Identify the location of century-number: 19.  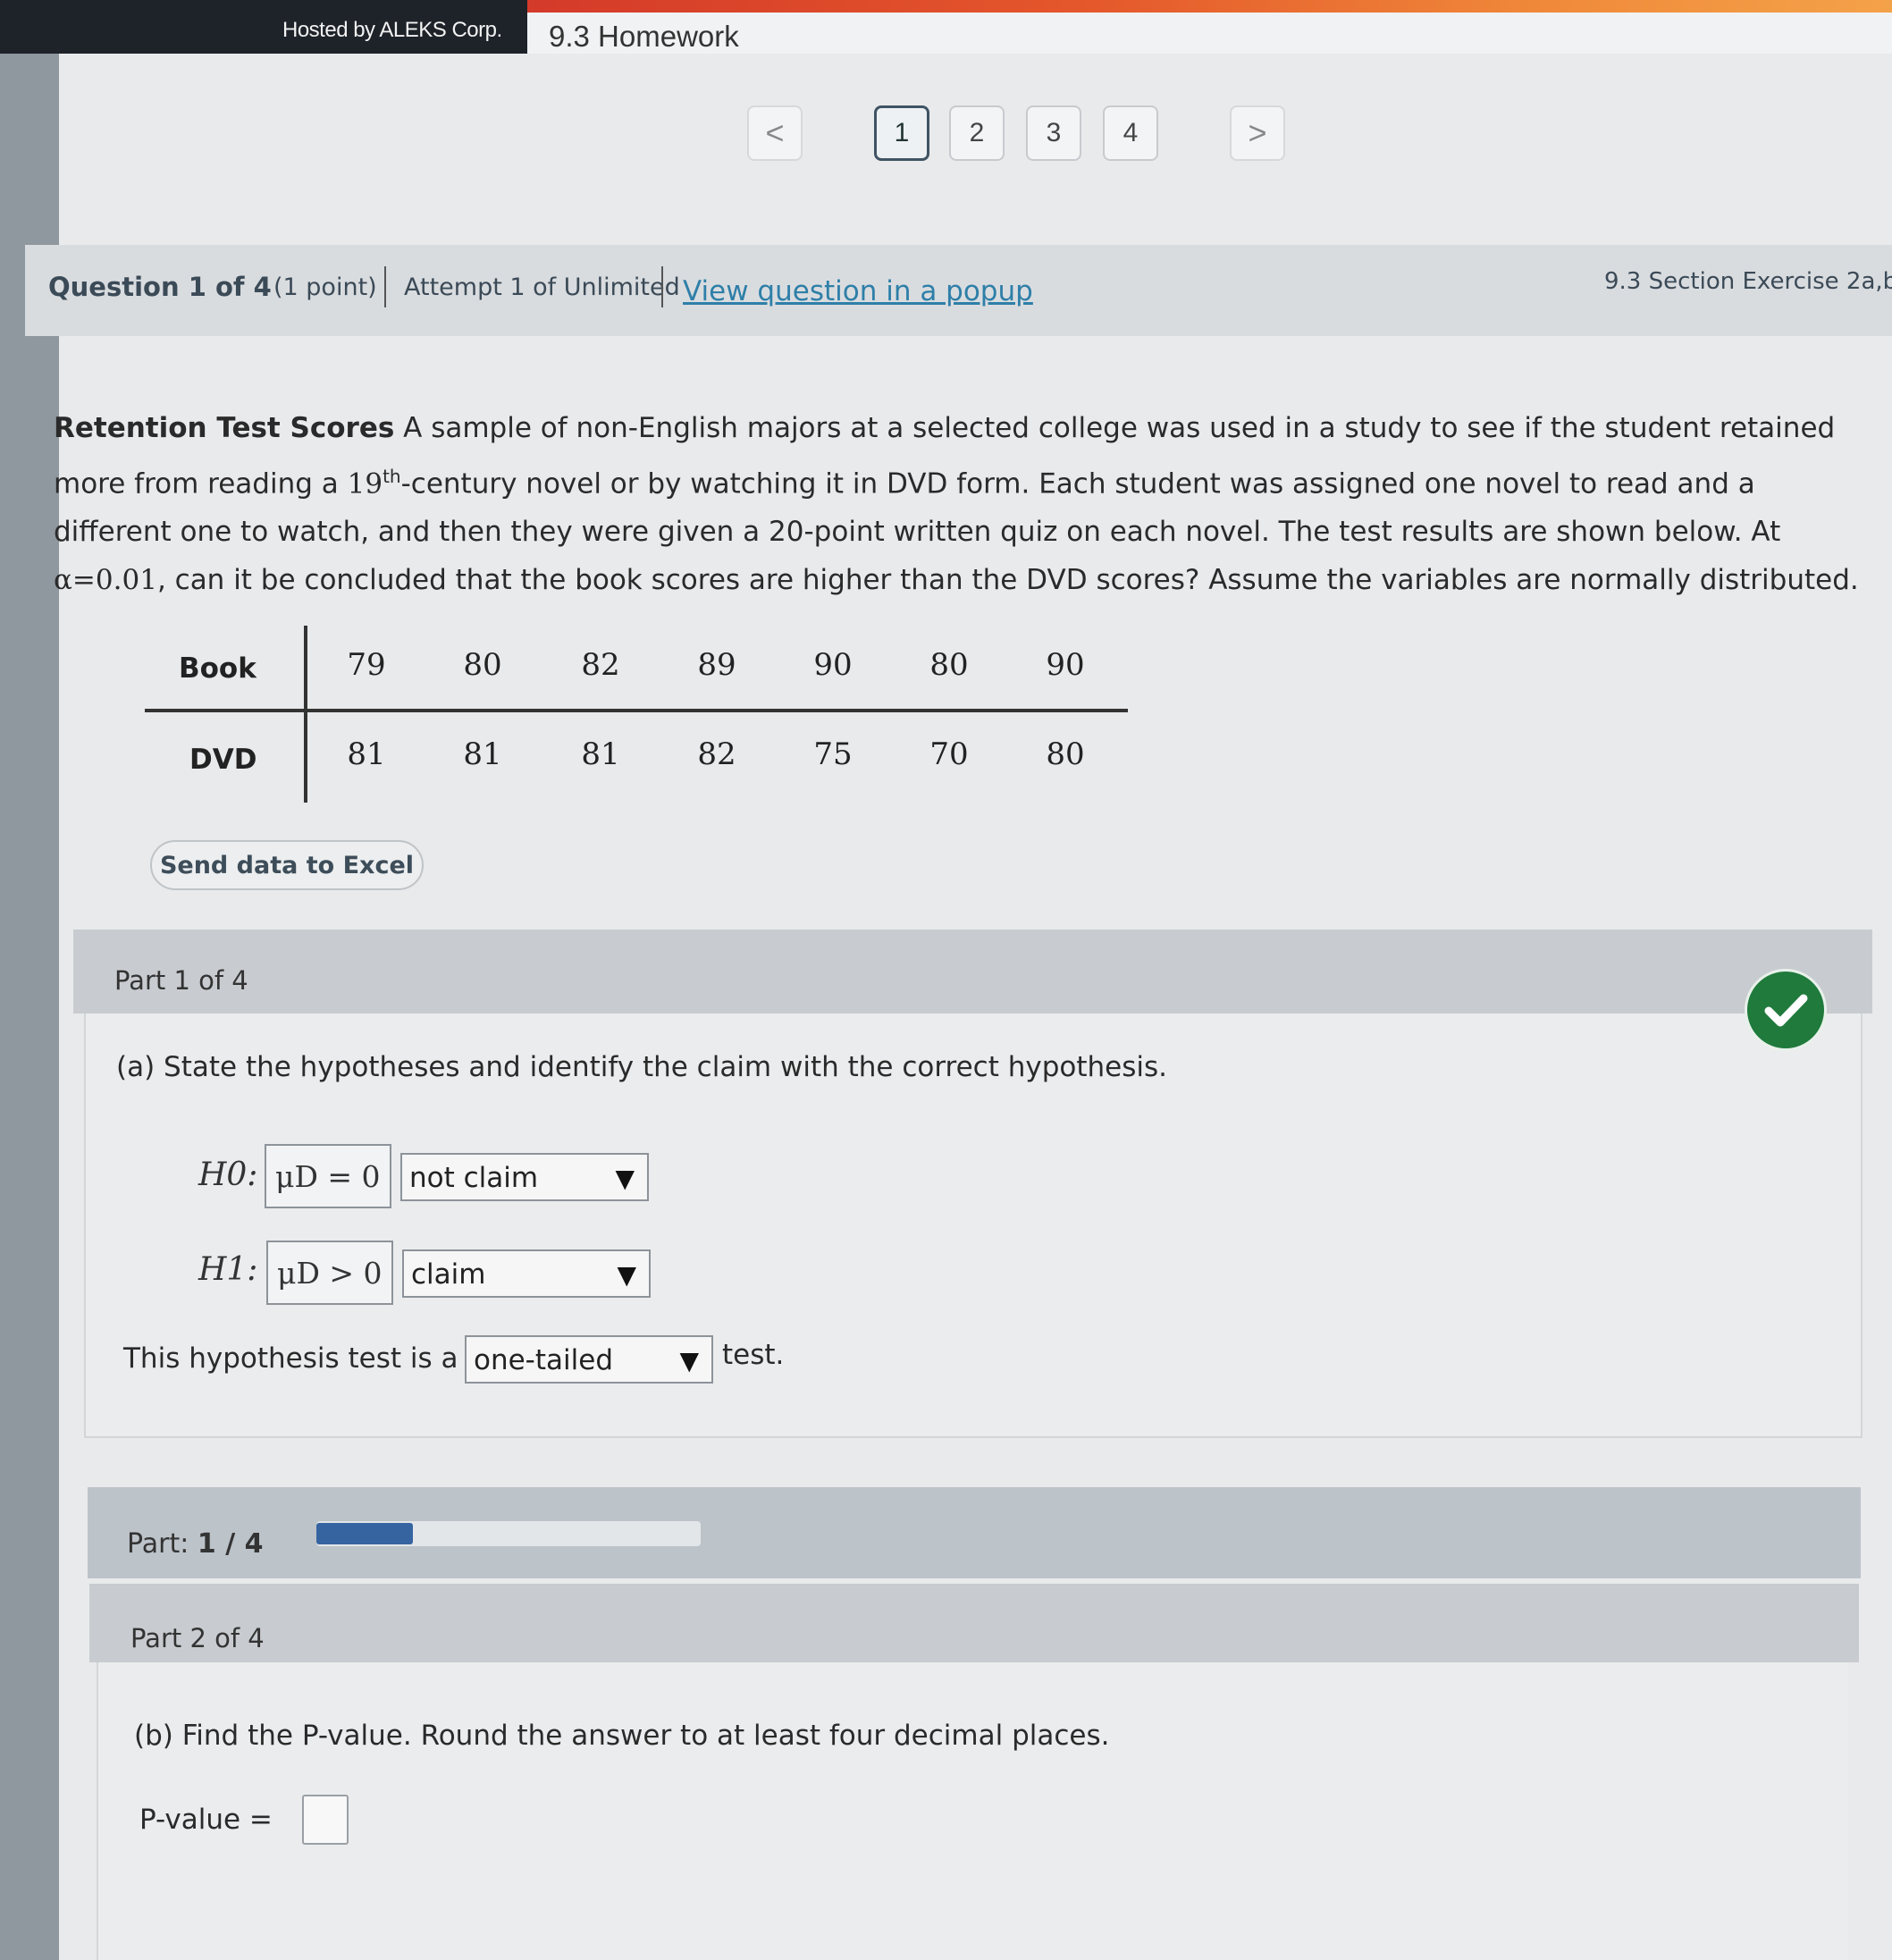
(365, 484).